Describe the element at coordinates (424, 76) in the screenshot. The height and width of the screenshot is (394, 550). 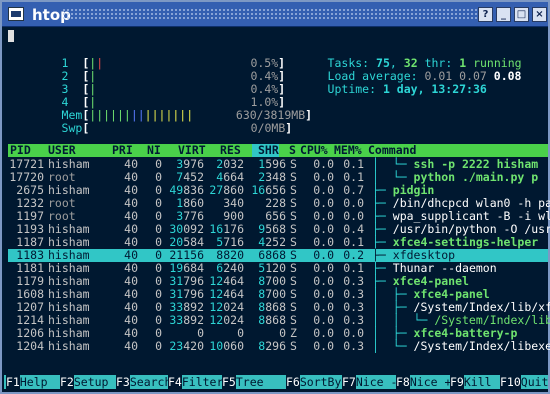
I see `load-average: Load average: 0.01 0.07 0.08` at that location.